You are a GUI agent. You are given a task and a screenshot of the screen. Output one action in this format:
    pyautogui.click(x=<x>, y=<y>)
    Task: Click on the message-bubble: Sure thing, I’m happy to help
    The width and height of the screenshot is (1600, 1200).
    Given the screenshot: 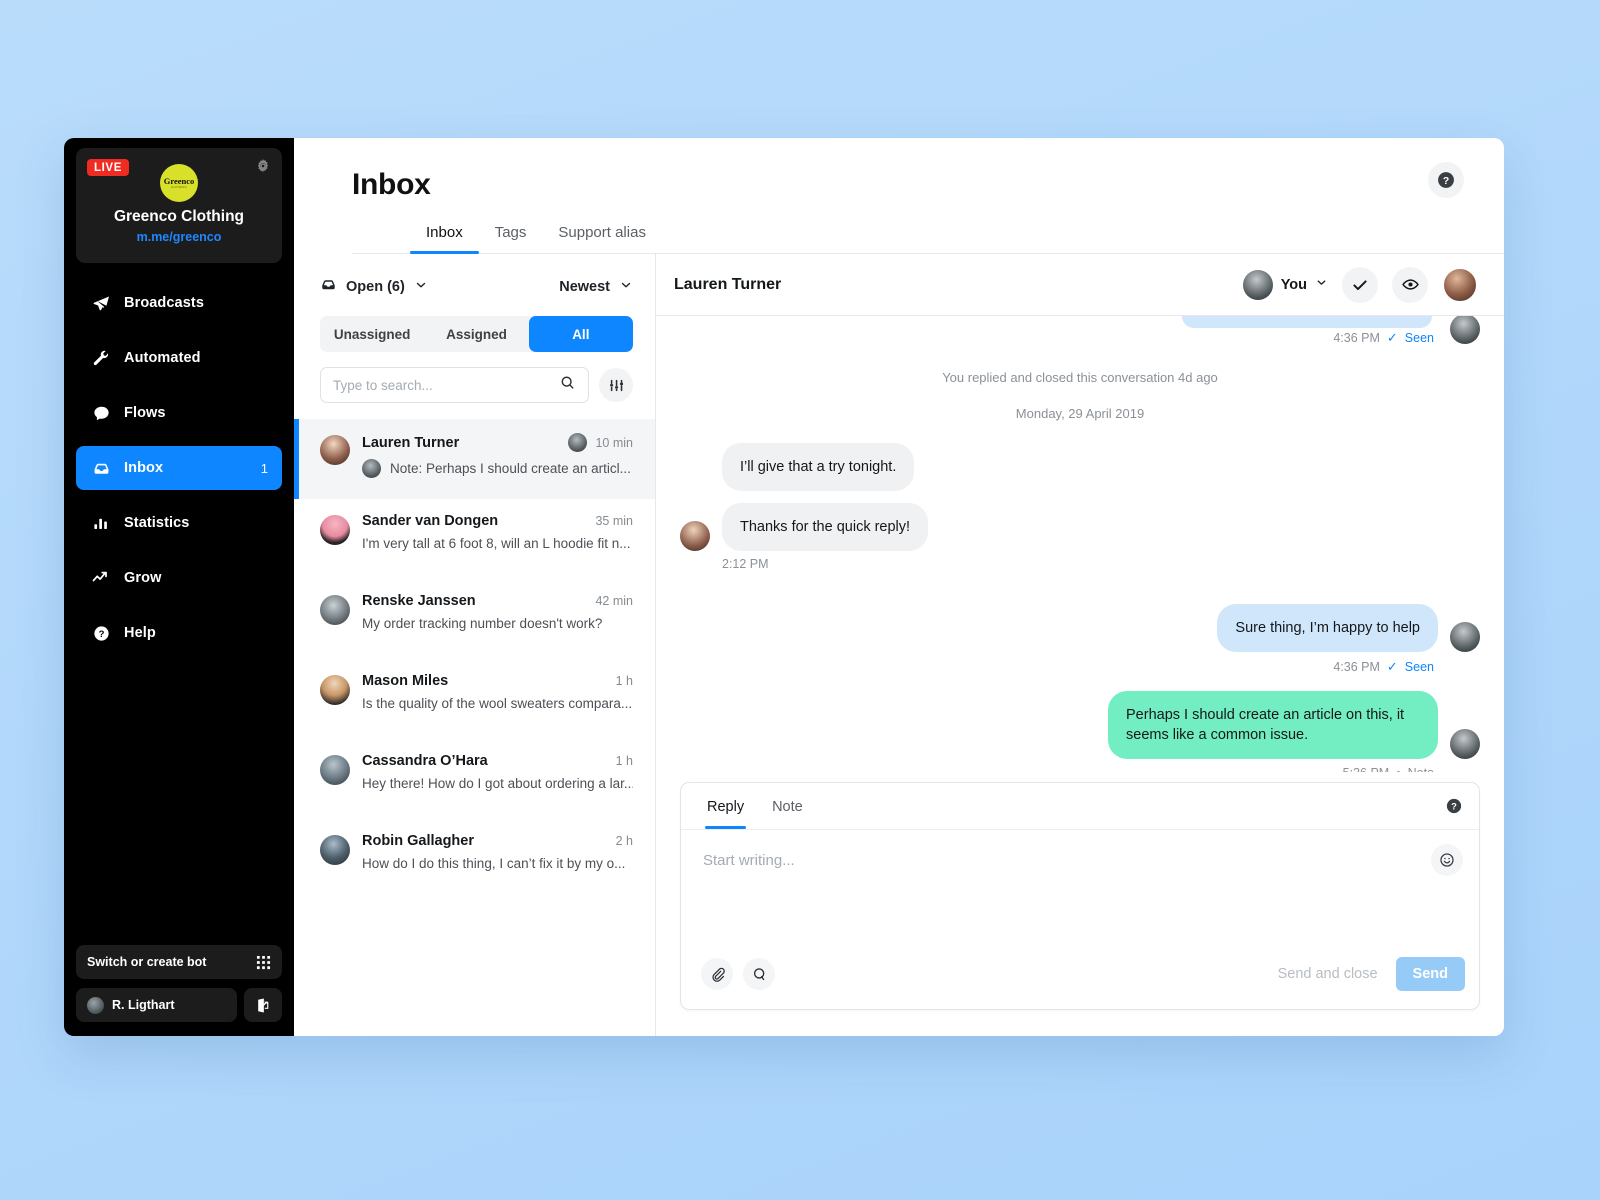 What is the action you would take?
    pyautogui.click(x=1327, y=628)
    